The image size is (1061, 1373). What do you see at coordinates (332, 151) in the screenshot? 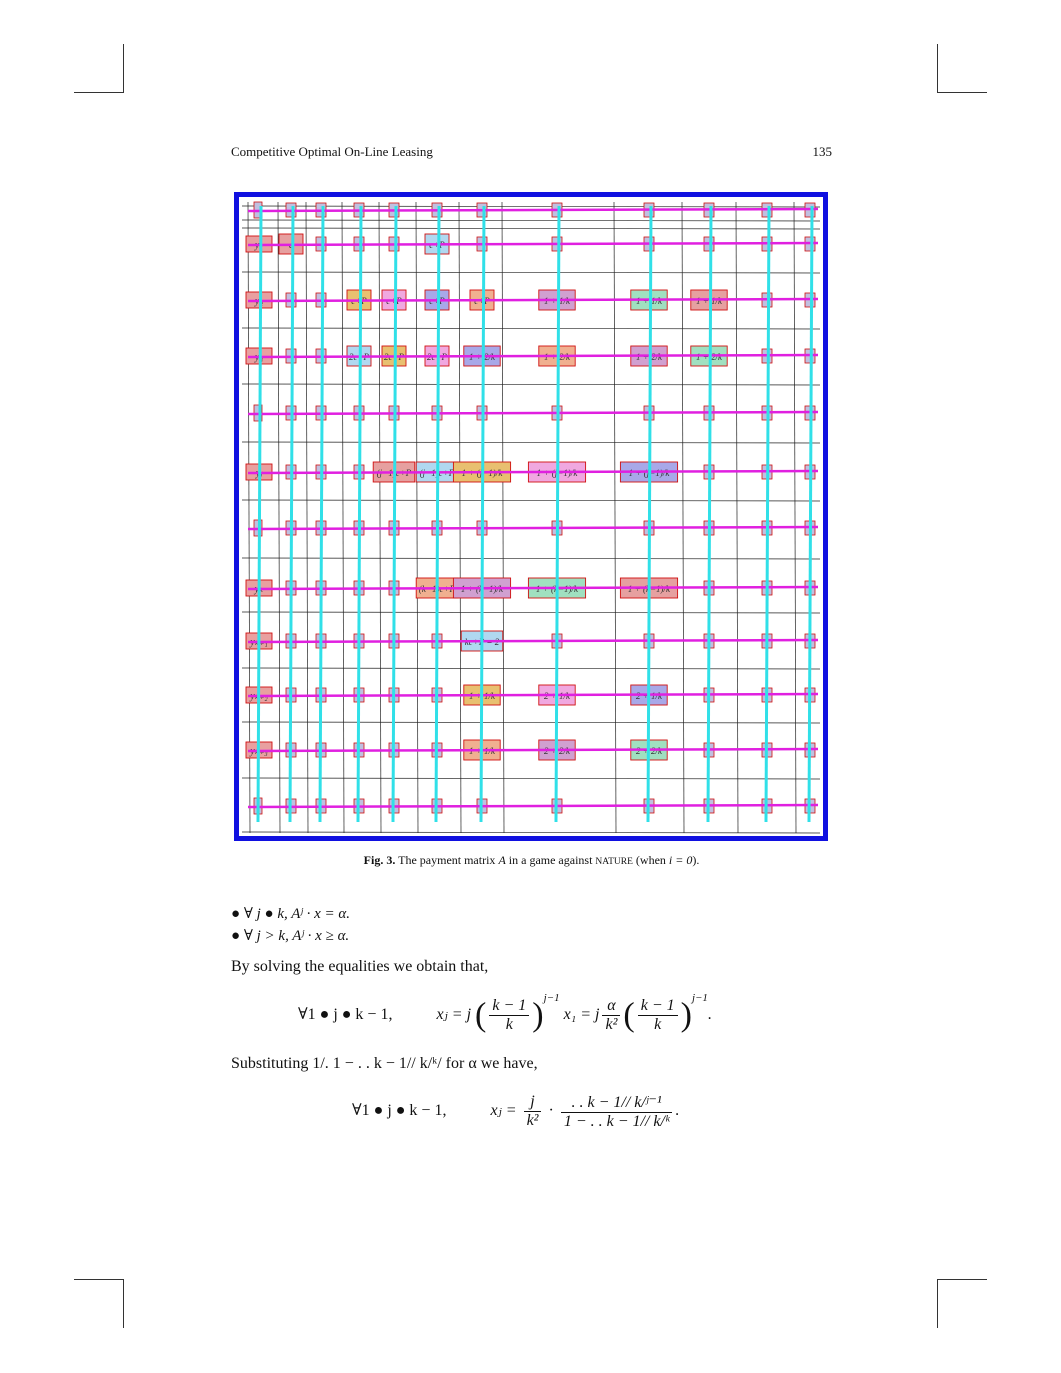
I see `running-title: Competitive Optimal On-Line Leasing` at bounding box center [332, 151].